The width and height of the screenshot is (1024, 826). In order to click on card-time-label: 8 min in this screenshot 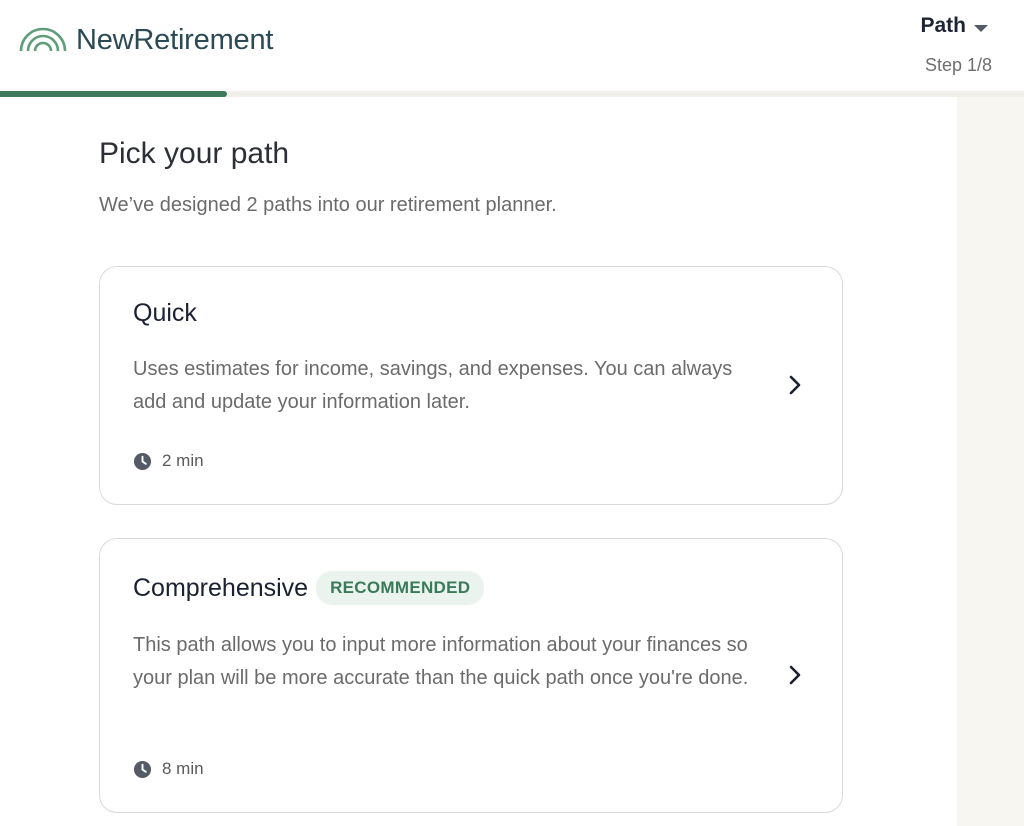, I will do `click(183, 768)`.